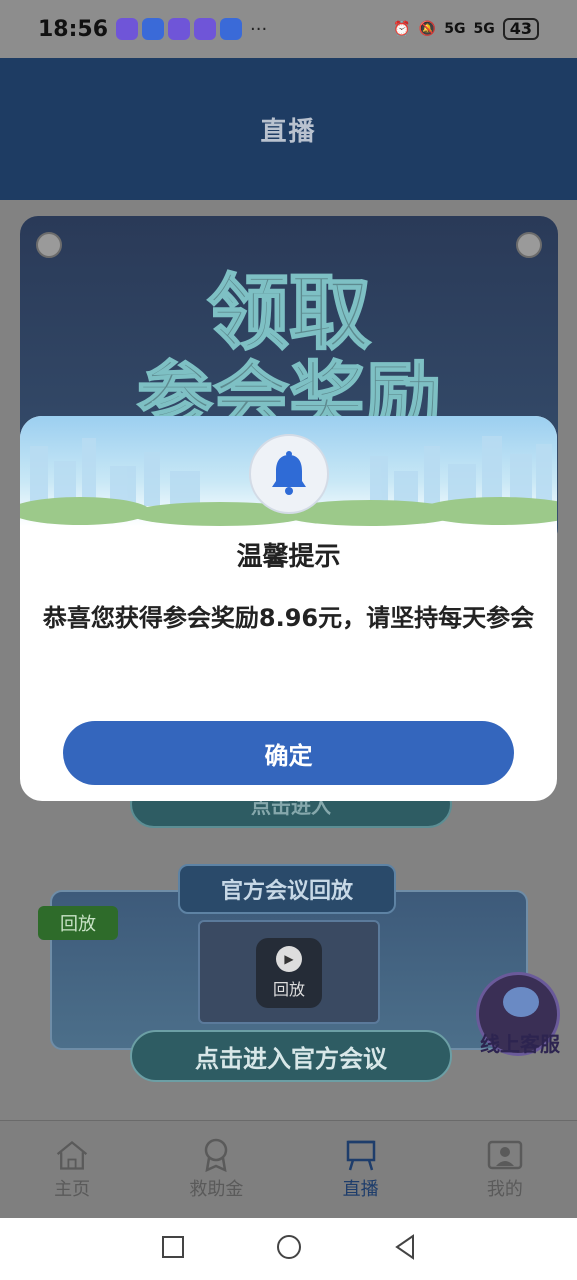  I want to click on signal-icon-1: 5G, so click(455, 29).